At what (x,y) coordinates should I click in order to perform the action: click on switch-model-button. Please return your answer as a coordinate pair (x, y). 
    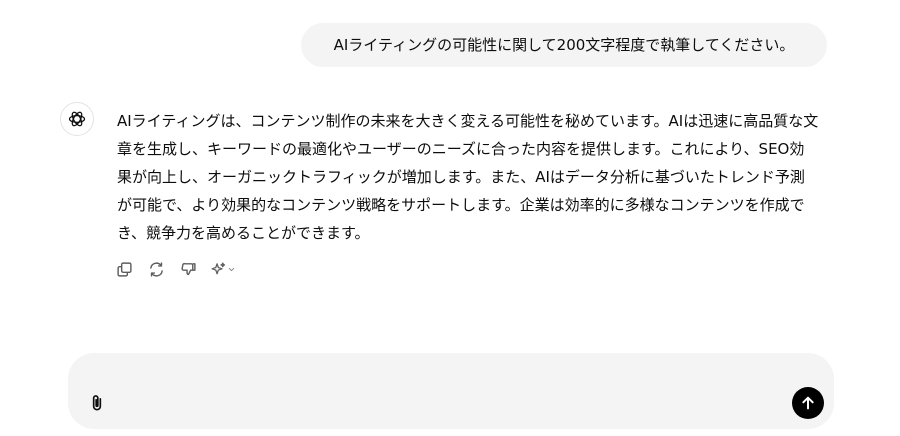
    Looking at the image, I should click on (225, 269).